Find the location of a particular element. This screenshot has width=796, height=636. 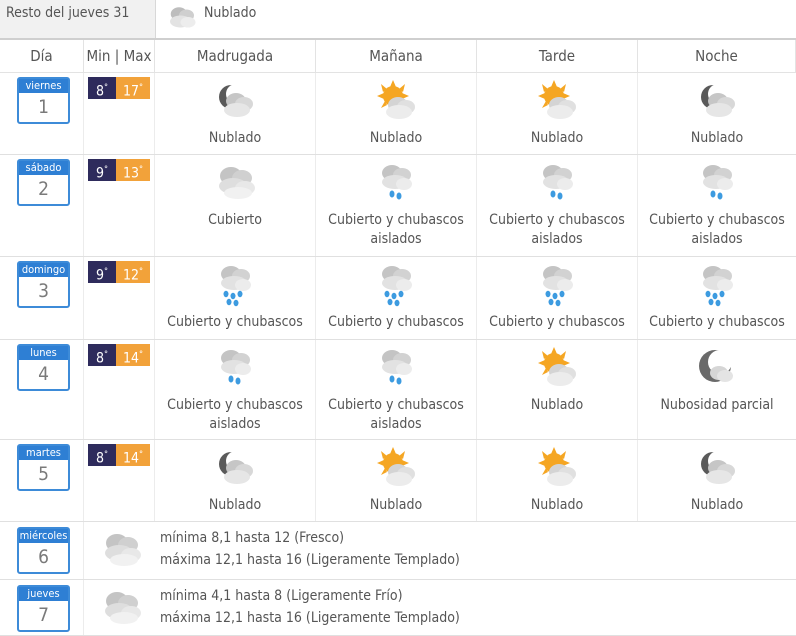

day-badge: lunes 4 is located at coordinates (43, 367).